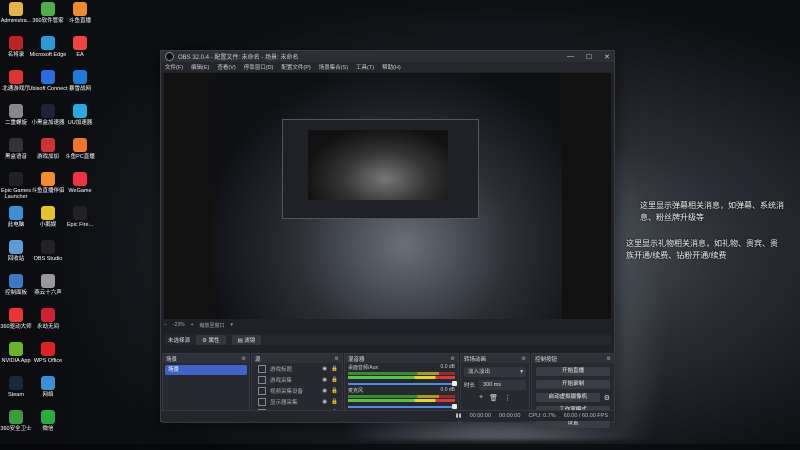  What do you see at coordinates (607, 398) in the screenshot?
I see `gear-icon: ⚙` at bounding box center [607, 398].